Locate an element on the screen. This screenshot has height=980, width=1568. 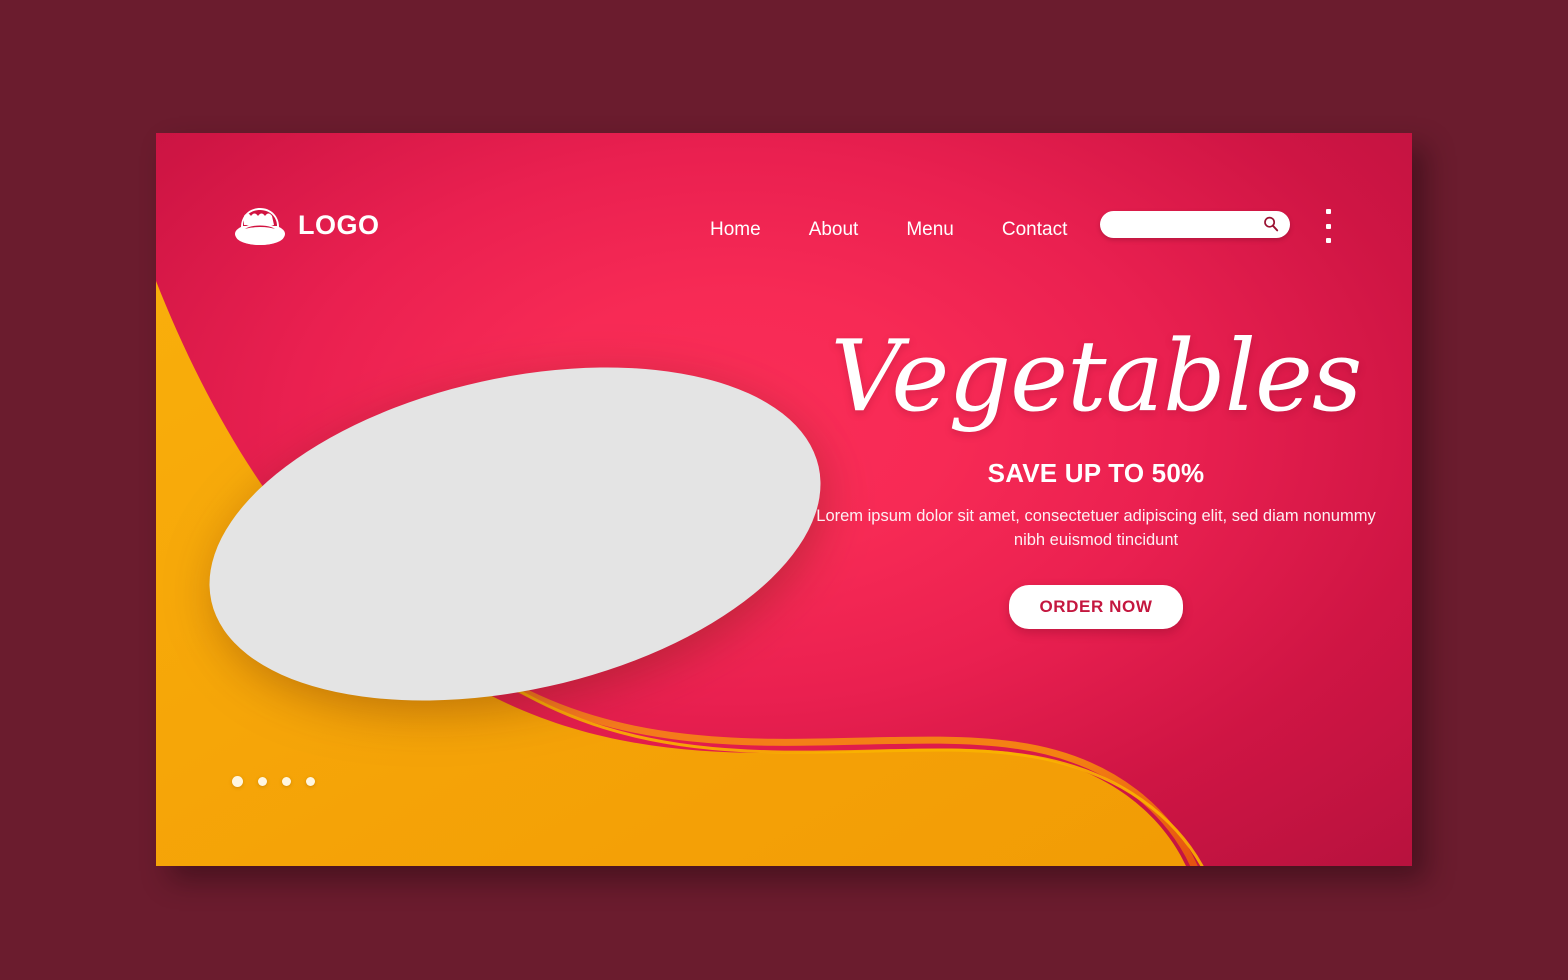
kebab-menu-icon is located at coordinates (1328, 226).